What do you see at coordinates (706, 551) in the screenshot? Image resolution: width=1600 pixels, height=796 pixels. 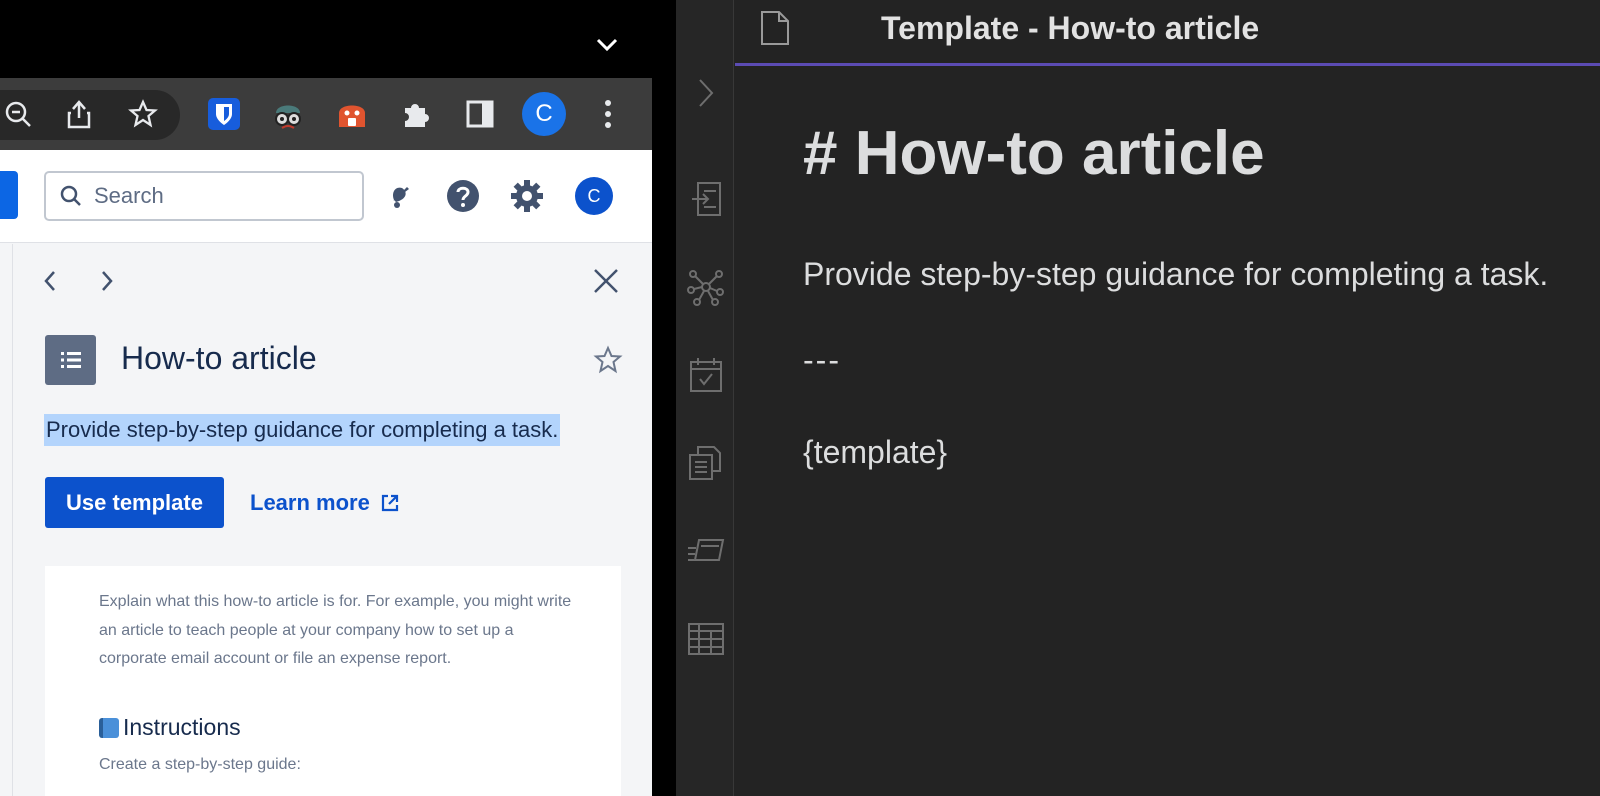 I see `slides-icon` at bounding box center [706, 551].